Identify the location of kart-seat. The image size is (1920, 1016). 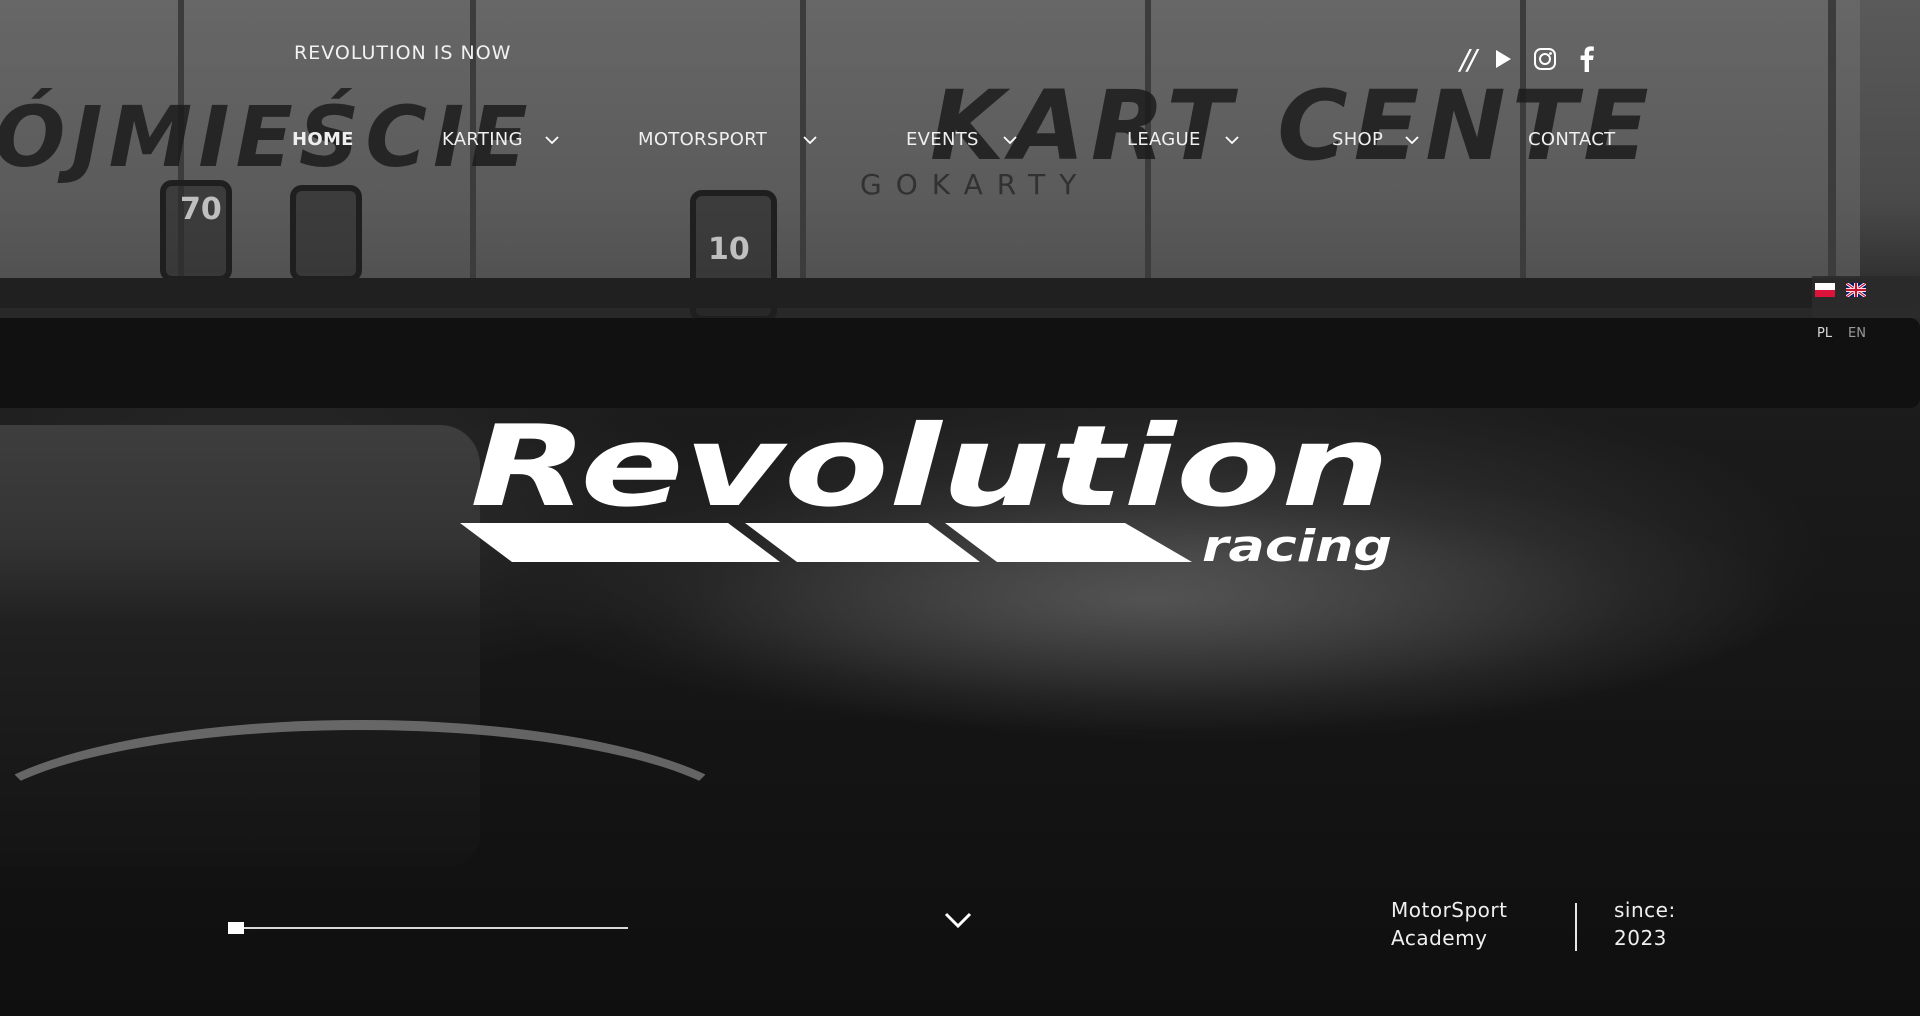
(326, 233).